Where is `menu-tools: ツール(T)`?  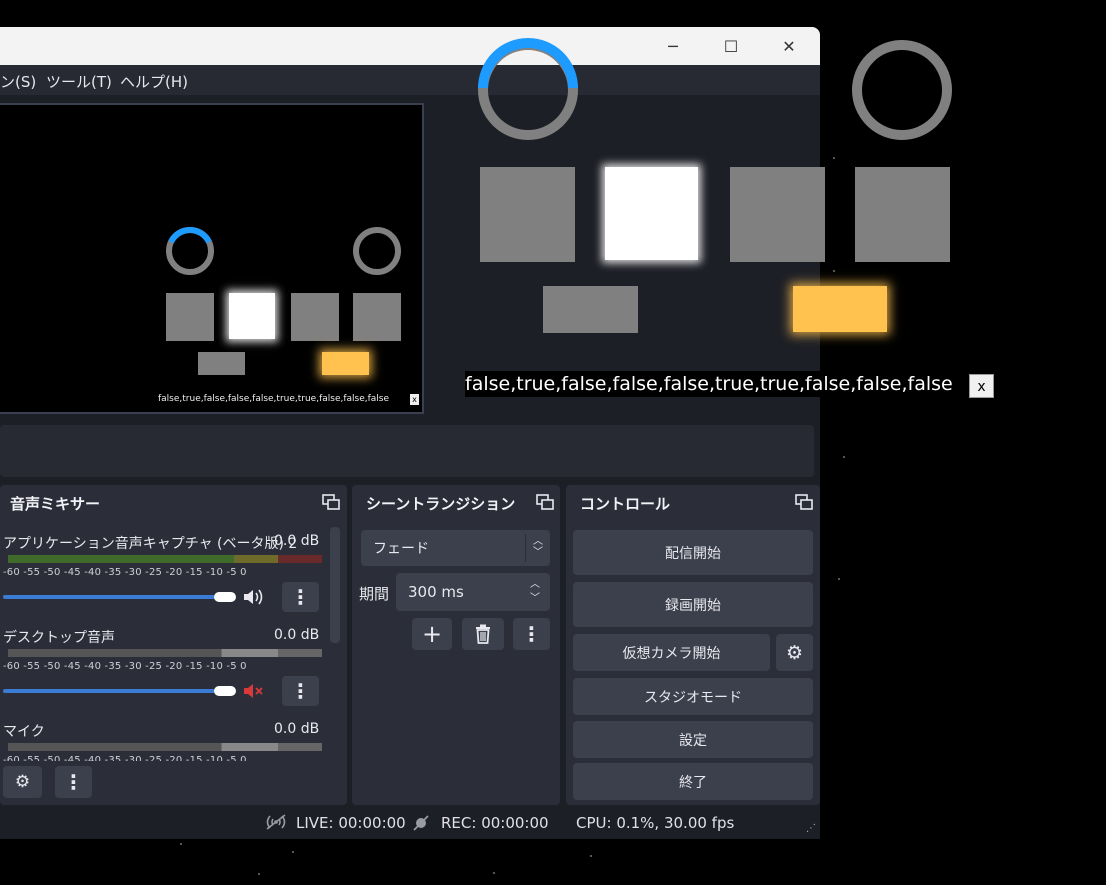
menu-tools: ツール(T) is located at coordinates (79, 81).